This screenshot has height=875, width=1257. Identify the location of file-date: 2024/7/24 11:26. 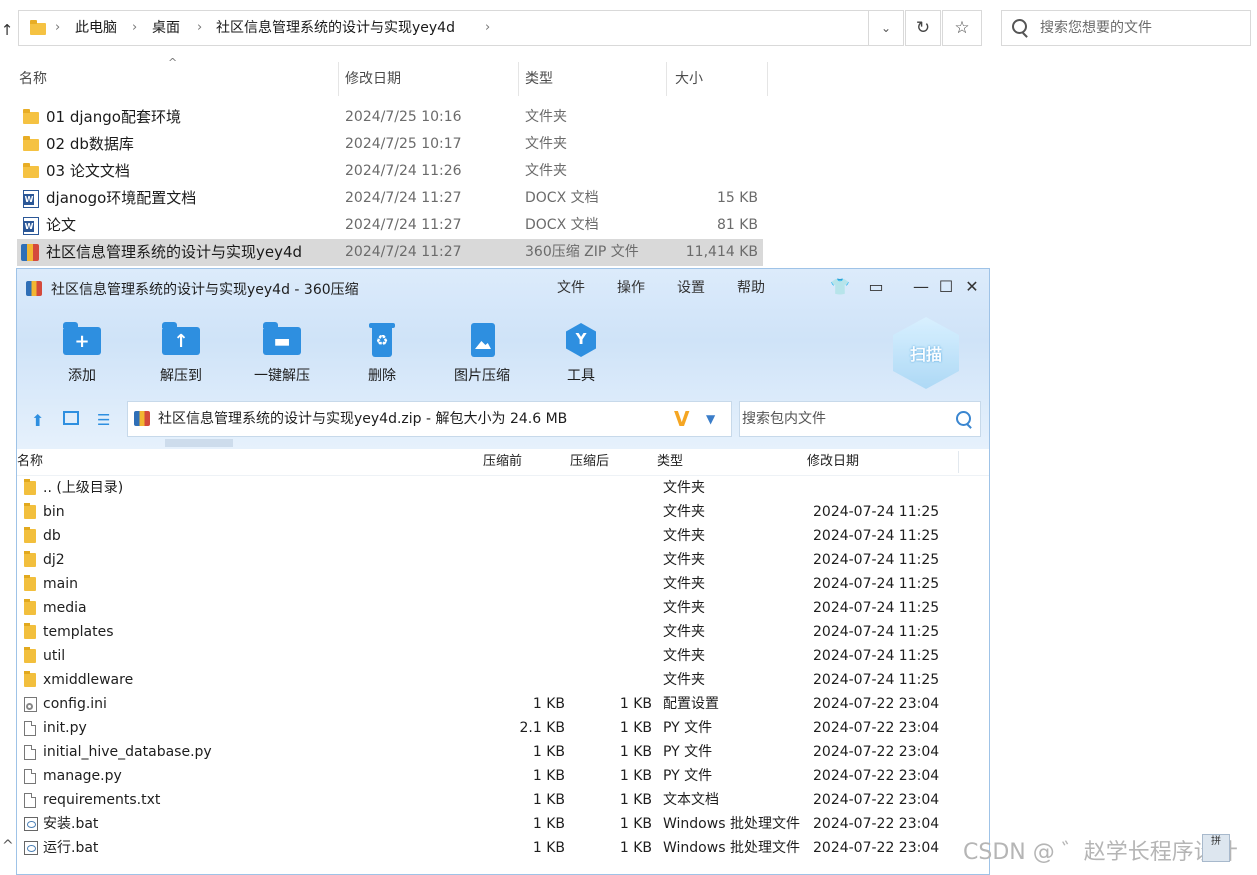
(403, 171).